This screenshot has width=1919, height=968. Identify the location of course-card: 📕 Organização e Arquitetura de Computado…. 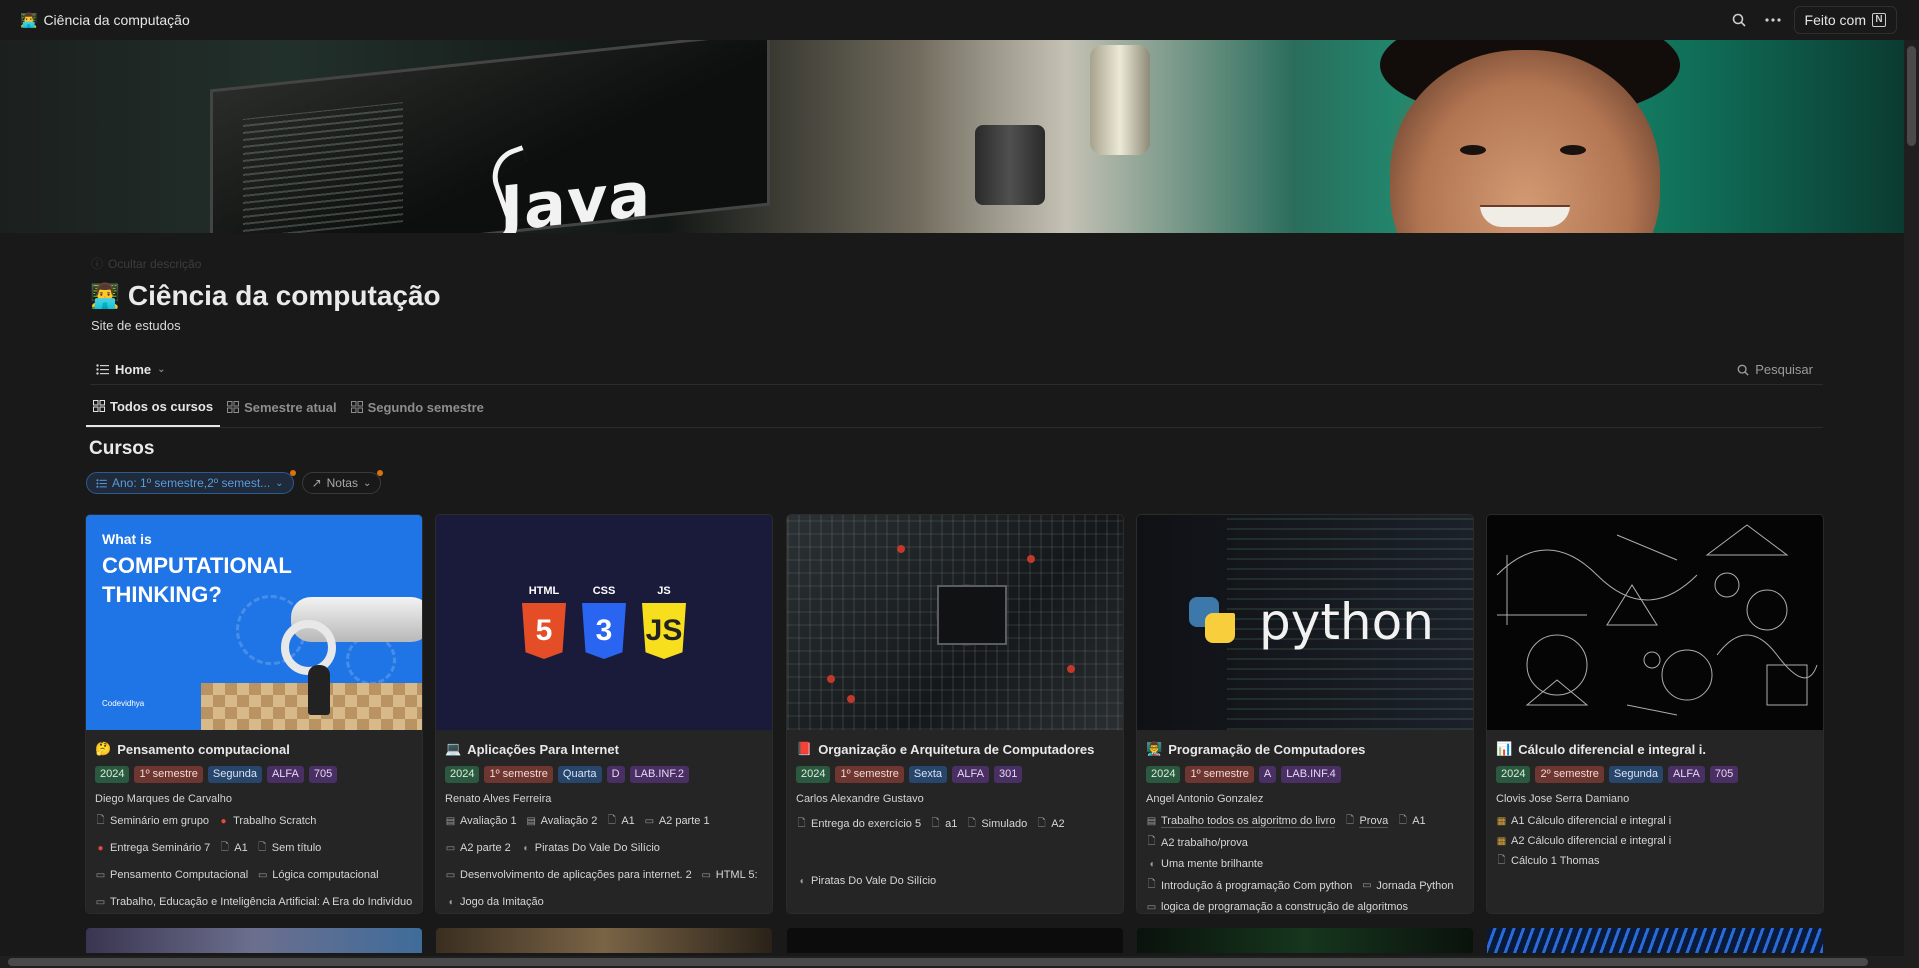
(955, 714).